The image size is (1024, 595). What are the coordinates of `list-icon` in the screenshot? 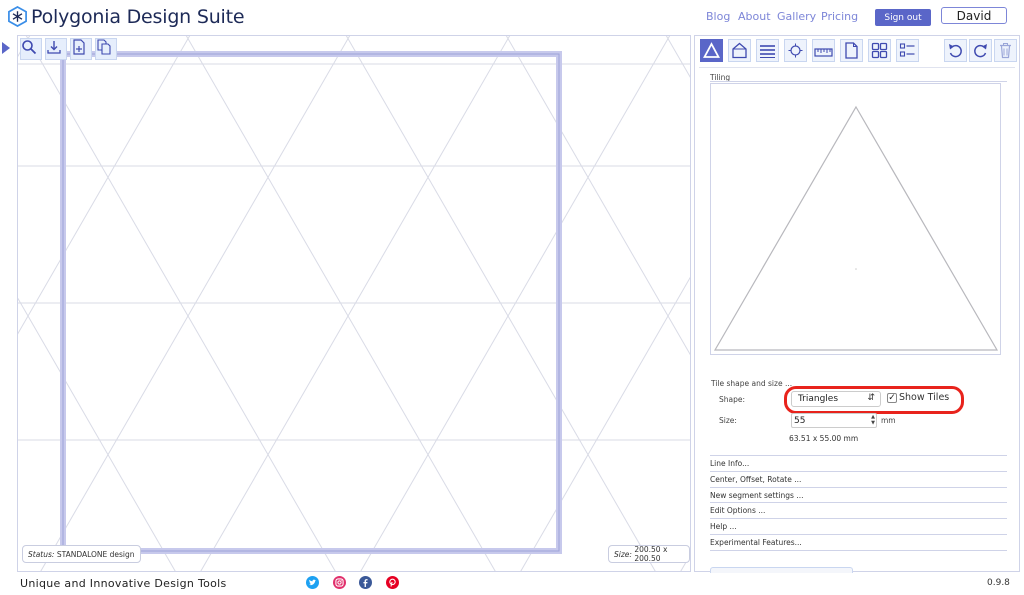 It's located at (907, 50).